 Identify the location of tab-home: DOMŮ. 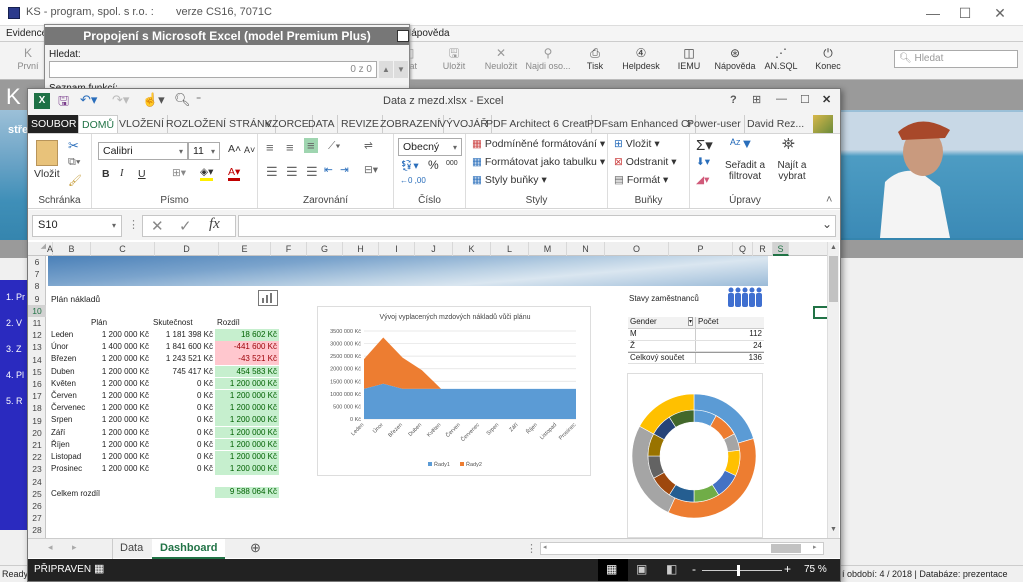
(98, 124).